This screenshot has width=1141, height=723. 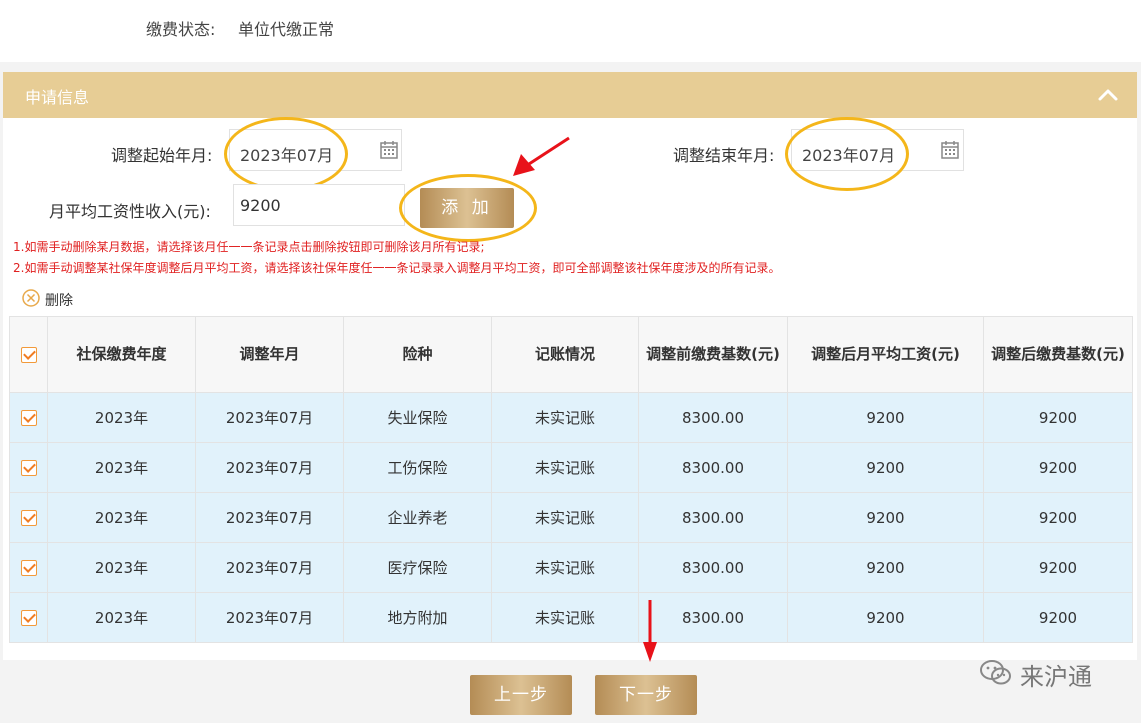 What do you see at coordinates (269, 354) in the screenshot?
I see `column-header: 调整年月` at bounding box center [269, 354].